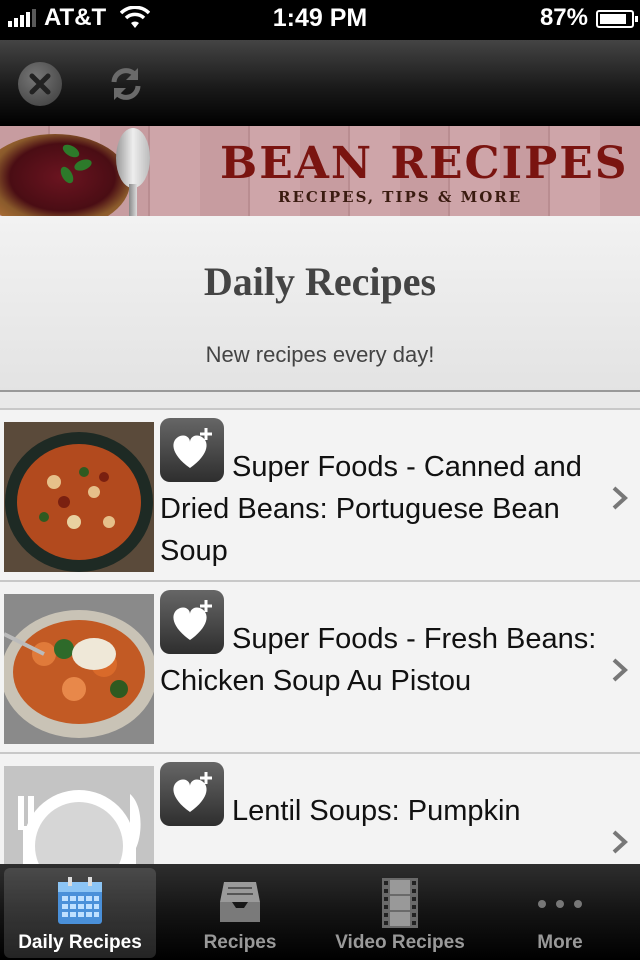 This screenshot has width=640, height=960. Describe the element at coordinates (320, 281) in the screenshot. I see `page-title: Daily Recipes` at that location.